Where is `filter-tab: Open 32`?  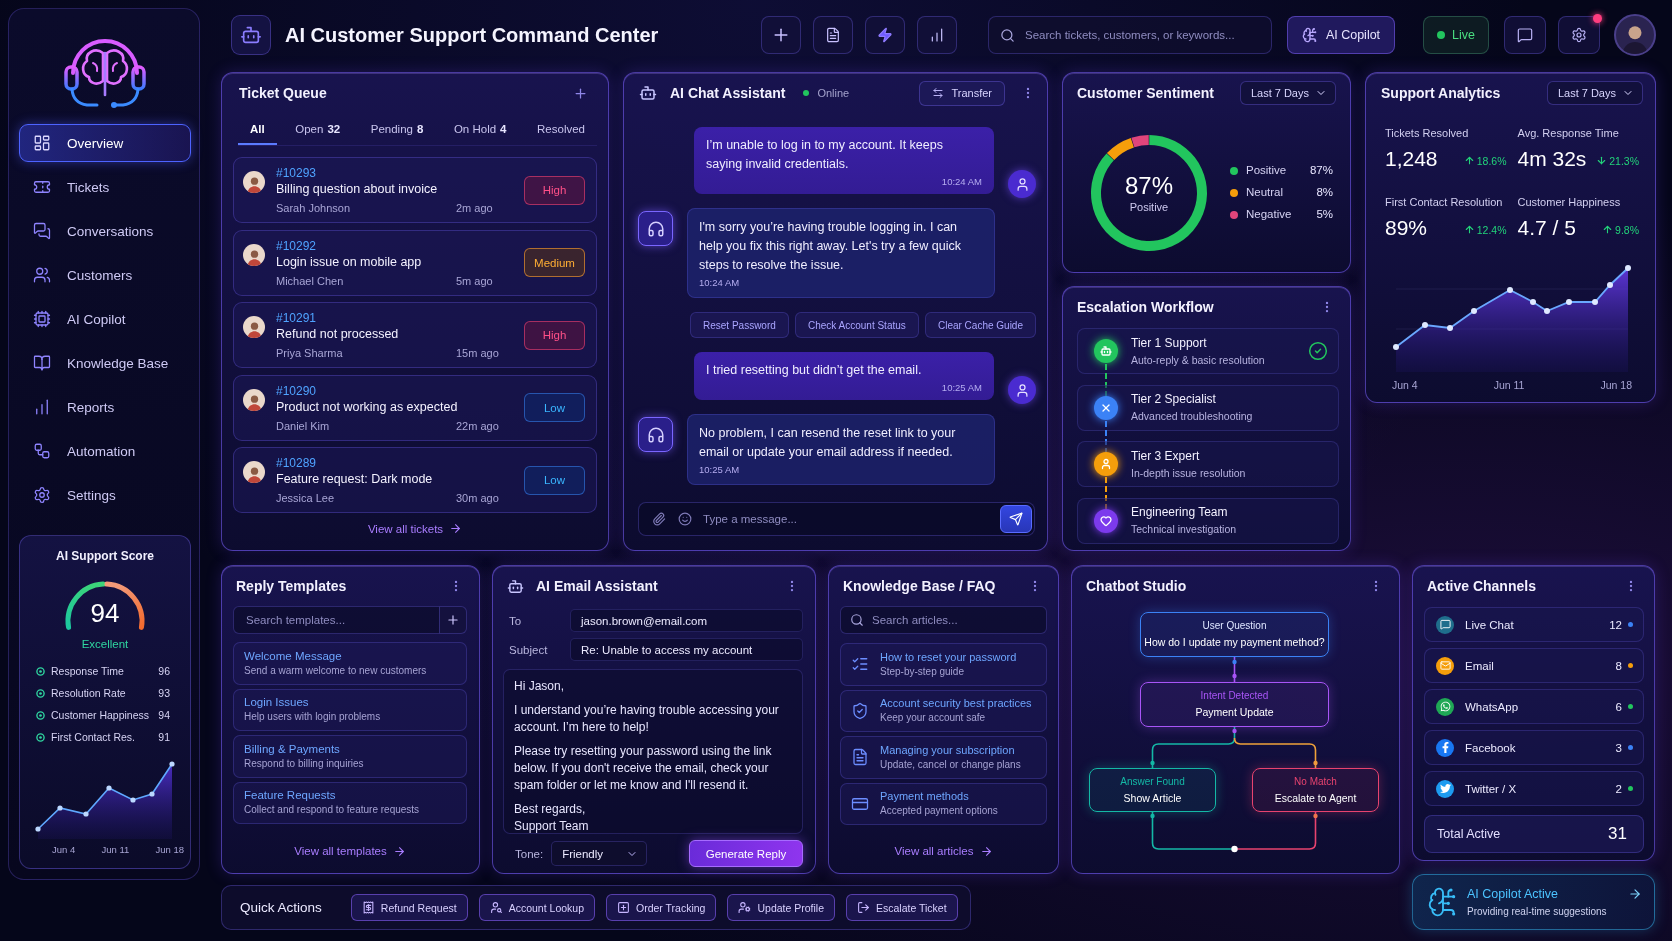
filter-tab: Open 32 is located at coordinates (318, 130).